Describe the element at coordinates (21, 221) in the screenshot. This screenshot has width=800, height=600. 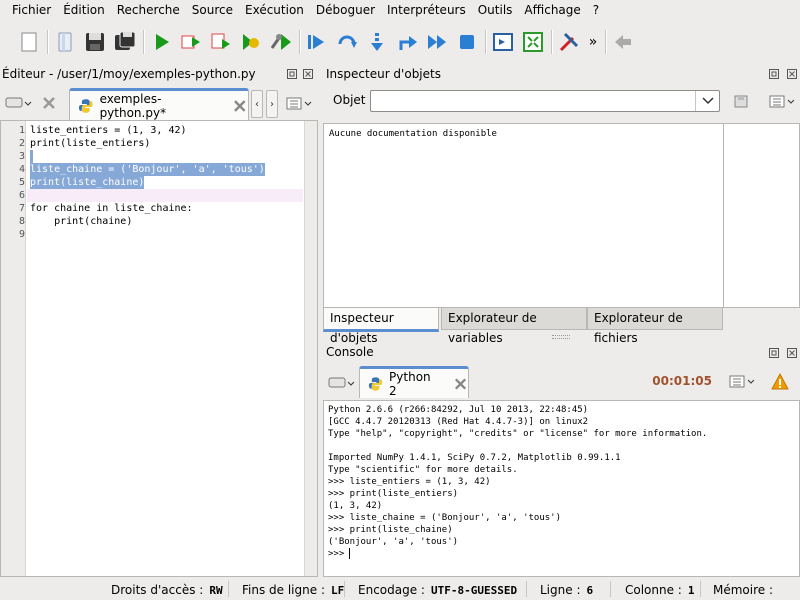
I see `line-number: 8` at that location.